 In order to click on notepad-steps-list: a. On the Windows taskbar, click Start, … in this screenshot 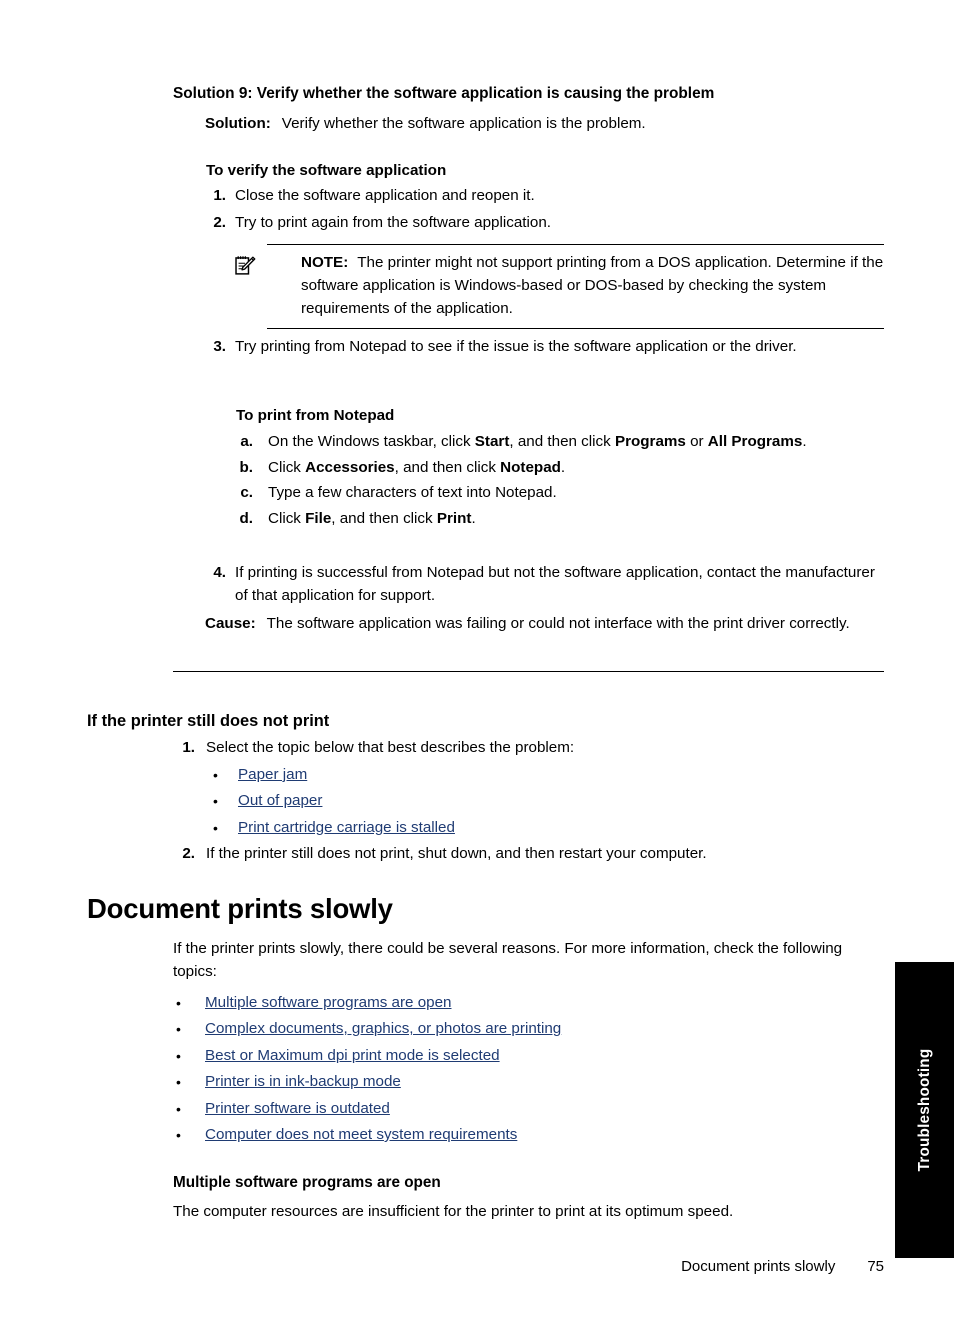, I will do `click(561, 480)`.